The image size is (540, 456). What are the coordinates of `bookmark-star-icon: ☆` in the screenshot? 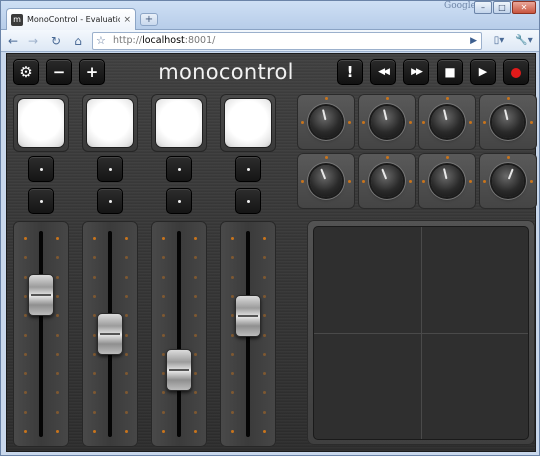 It's located at (101, 41).